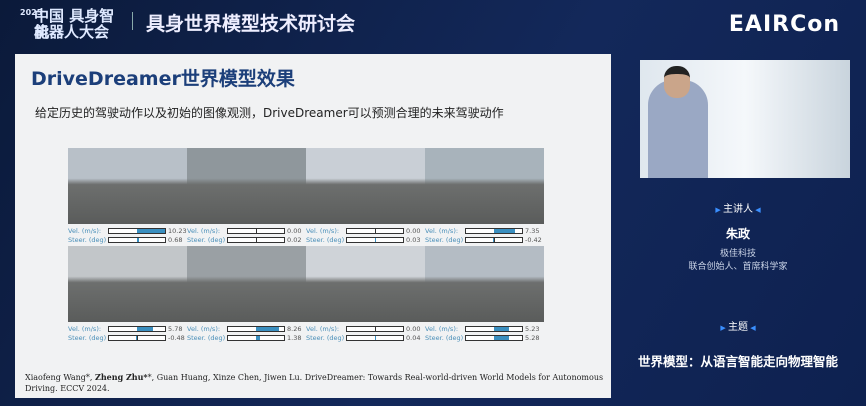 This screenshot has height=406, width=866. I want to click on action-readout: Vel. (m/s): 5.23 Steer. (deg) 5.28, so click(484, 333).